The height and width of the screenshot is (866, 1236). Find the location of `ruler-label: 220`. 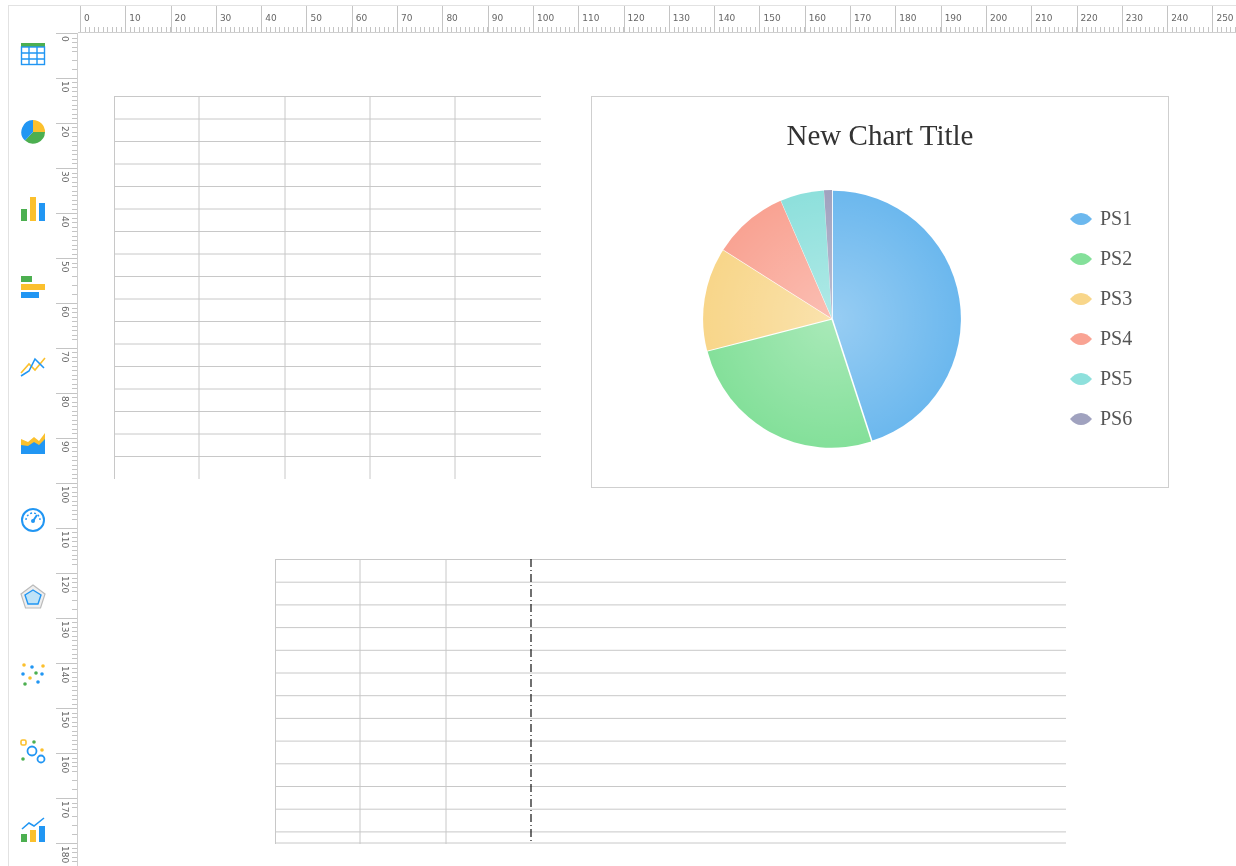

ruler-label: 220 is located at coordinates (1089, 18).